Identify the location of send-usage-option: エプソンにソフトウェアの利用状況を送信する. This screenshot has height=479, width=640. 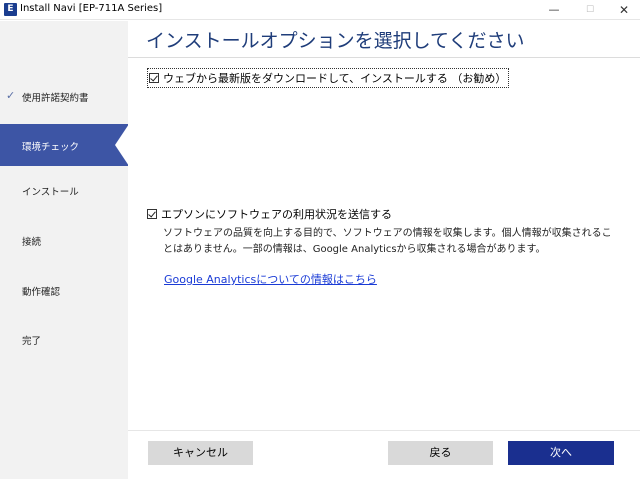
(269, 214).